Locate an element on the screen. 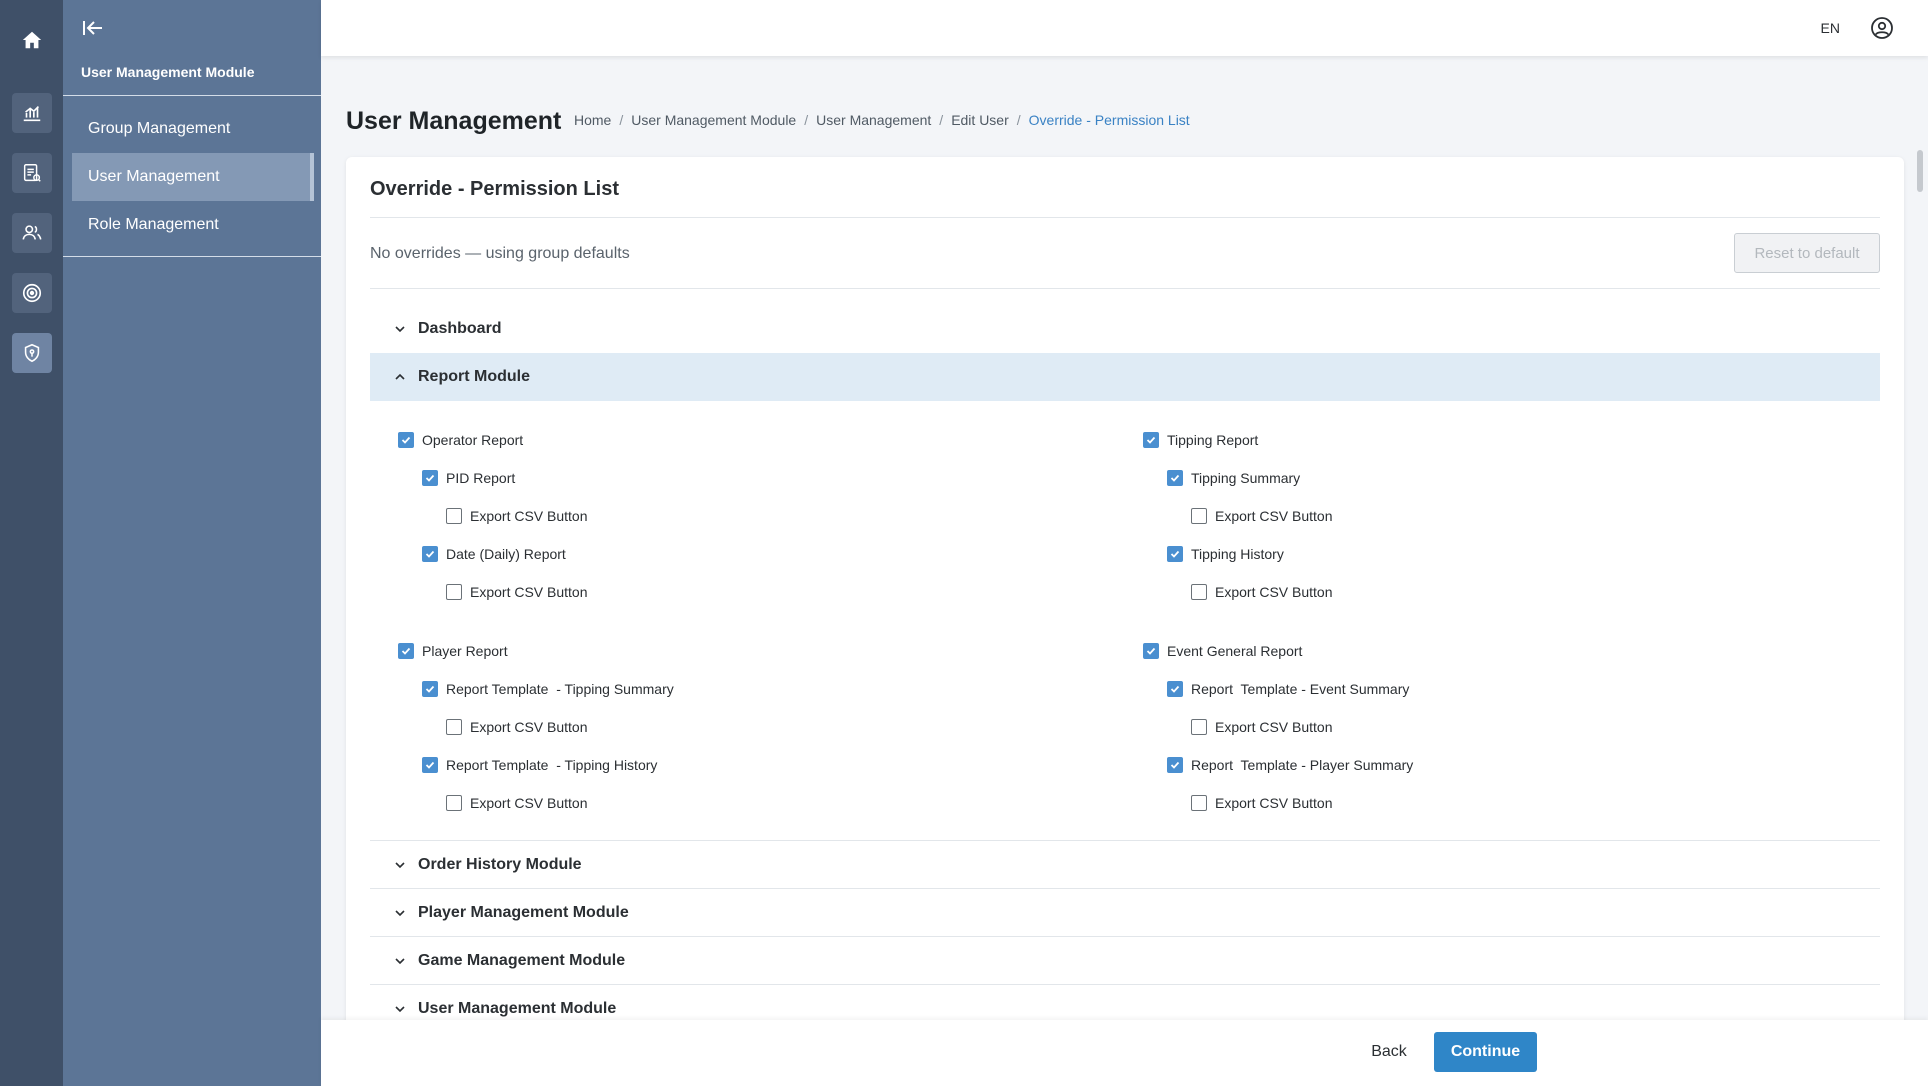 This screenshot has width=1928, height=1086. perm-label: Report Template - Player Summary is located at coordinates (1302, 765).